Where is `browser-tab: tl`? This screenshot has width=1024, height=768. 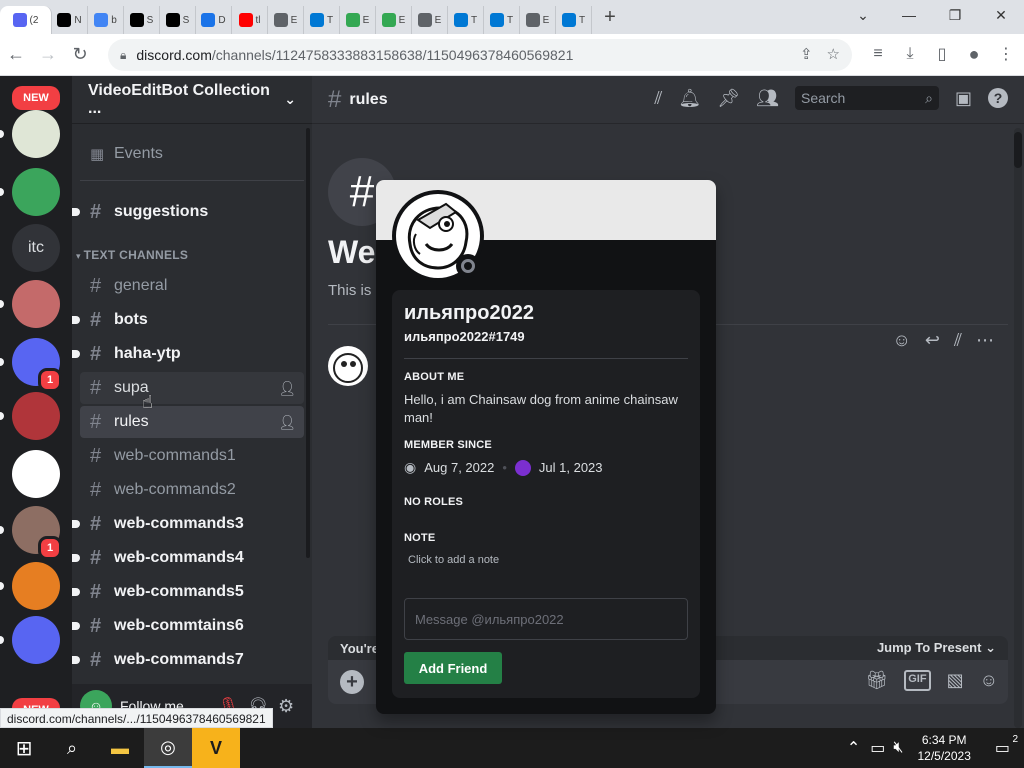 browser-tab: tl is located at coordinates (250, 20).